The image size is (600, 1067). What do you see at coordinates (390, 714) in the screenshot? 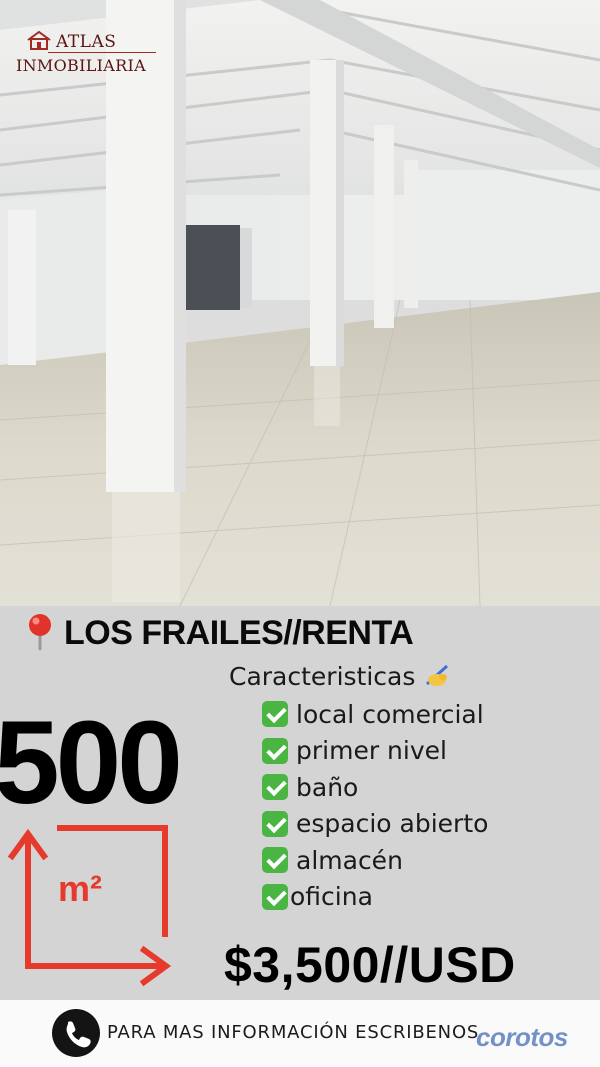
I see `feature-label: local comercial` at bounding box center [390, 714].